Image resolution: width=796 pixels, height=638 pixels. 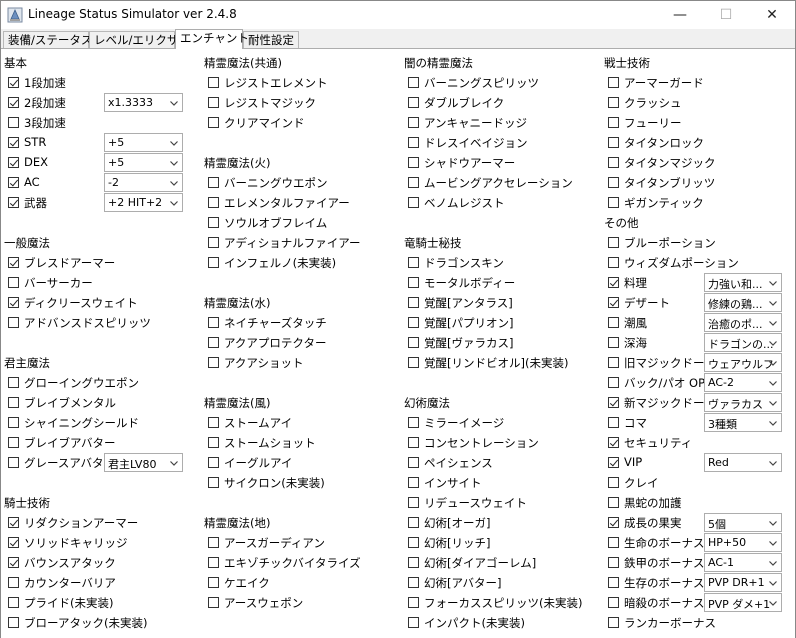 What do you see at coordinates (743, 462) in the screenshot?
I see `enchant-select: Red` at bounding box center [743, 462].